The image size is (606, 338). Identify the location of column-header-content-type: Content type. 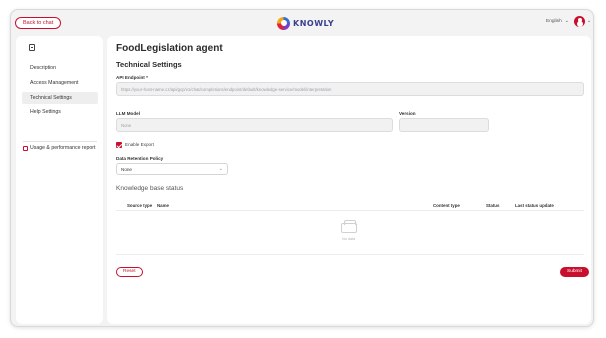
(446, 205).